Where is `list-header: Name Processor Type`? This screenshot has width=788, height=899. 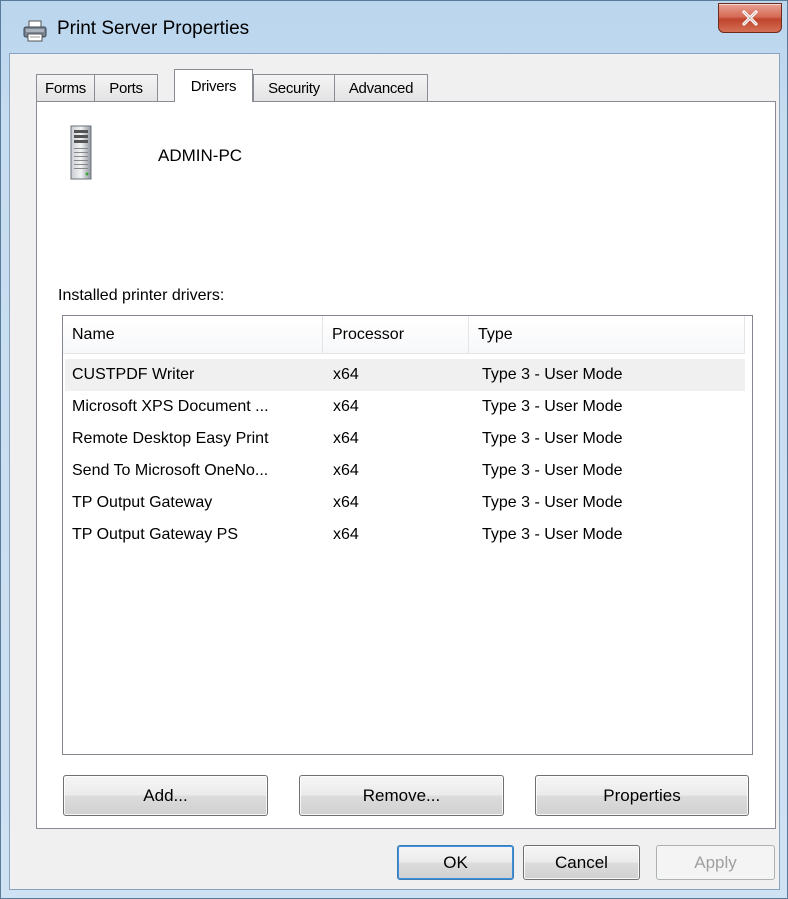
list-header: Name Processor Type is located at coordinates (404, 335).